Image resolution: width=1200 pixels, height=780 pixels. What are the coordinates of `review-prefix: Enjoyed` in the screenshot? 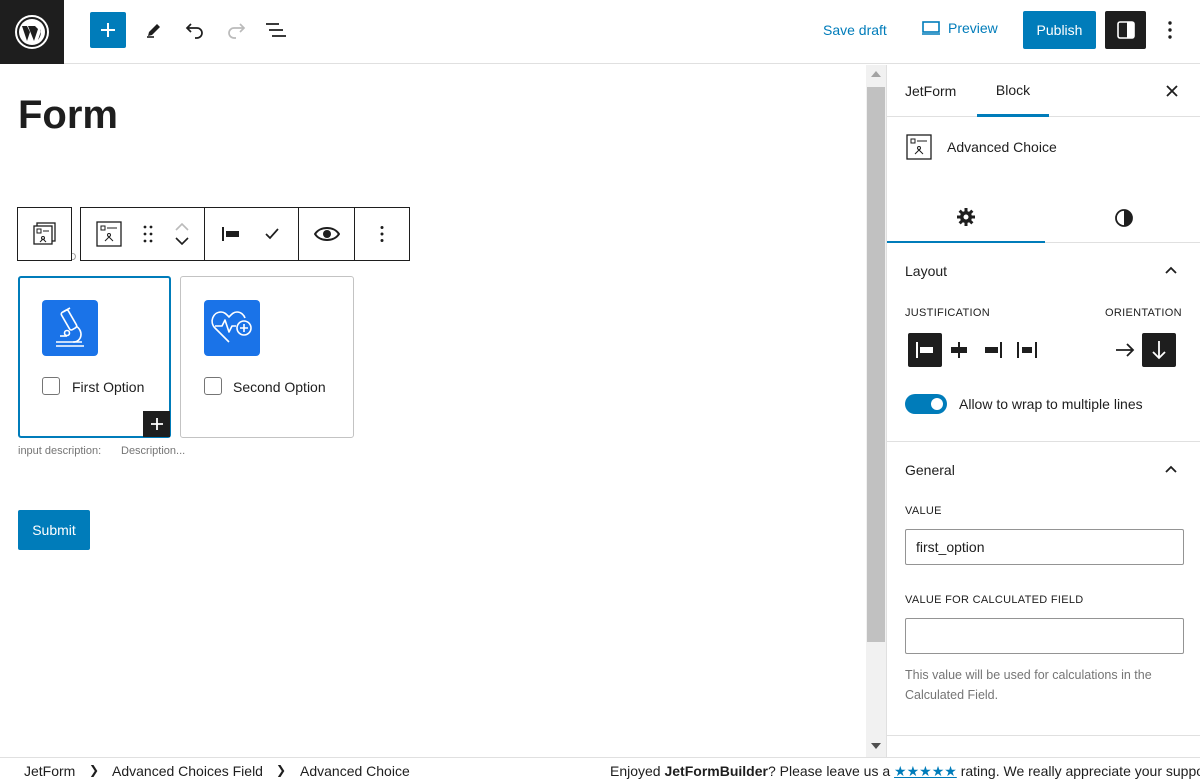 It's located at (637, 771).